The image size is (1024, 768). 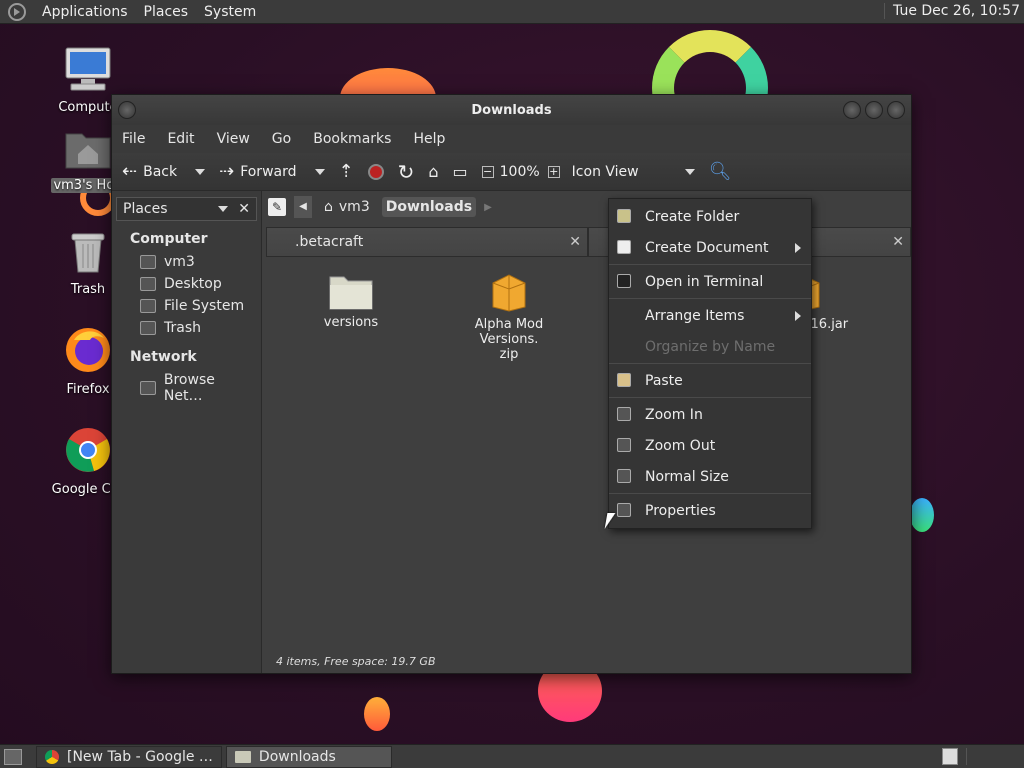 What do you see at coordinates (148, 262) in the screenshot?
I see `home-icon` at bounding box center [148, 262].